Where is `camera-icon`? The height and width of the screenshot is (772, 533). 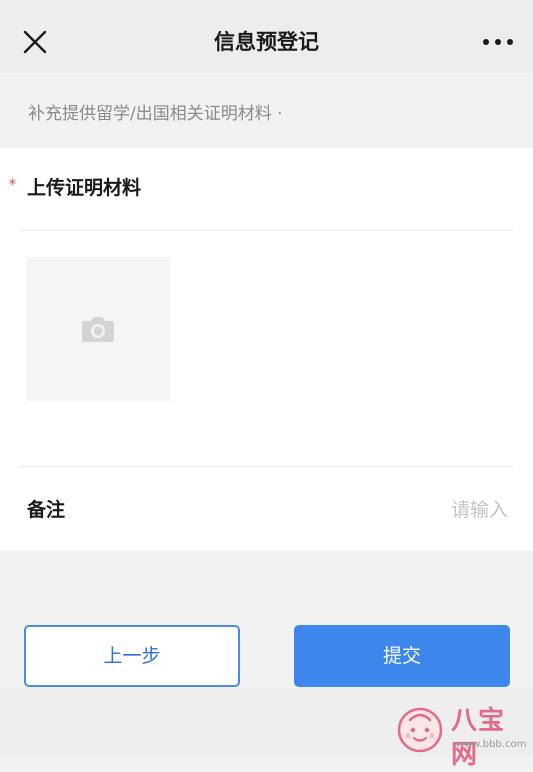
camera-icon is located at coordinates (98, 329).